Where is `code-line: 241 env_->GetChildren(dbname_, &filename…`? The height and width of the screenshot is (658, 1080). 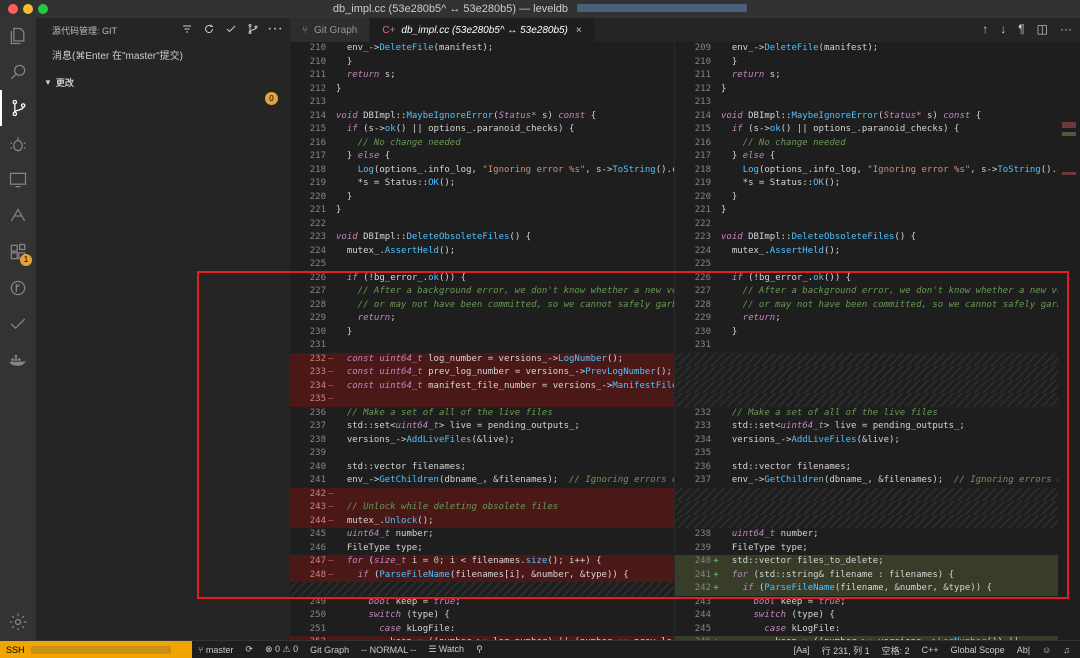
code-line: 241 env_->GetChildren(dbname_, &filename… is located at coordinates (482, 481).